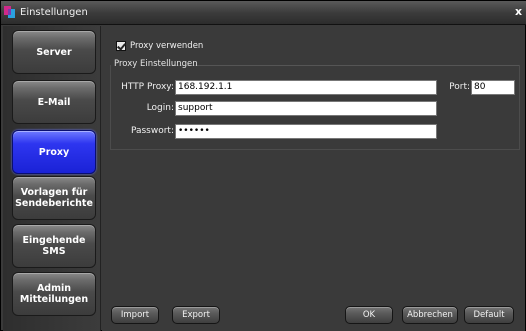  What do you see at coordinates (166, 46) in the screenshot?
I see `use-proxy-label: Proxy verwenden` at bounding box center [166, 46].